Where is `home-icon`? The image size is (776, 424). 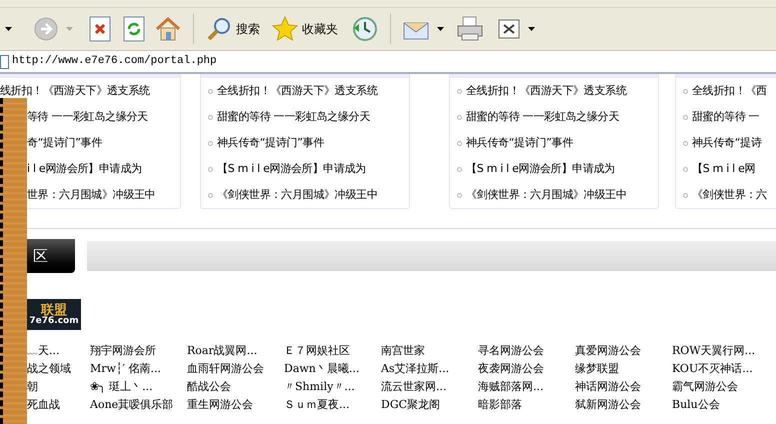 home-icon is located at coordinates (168, 29).